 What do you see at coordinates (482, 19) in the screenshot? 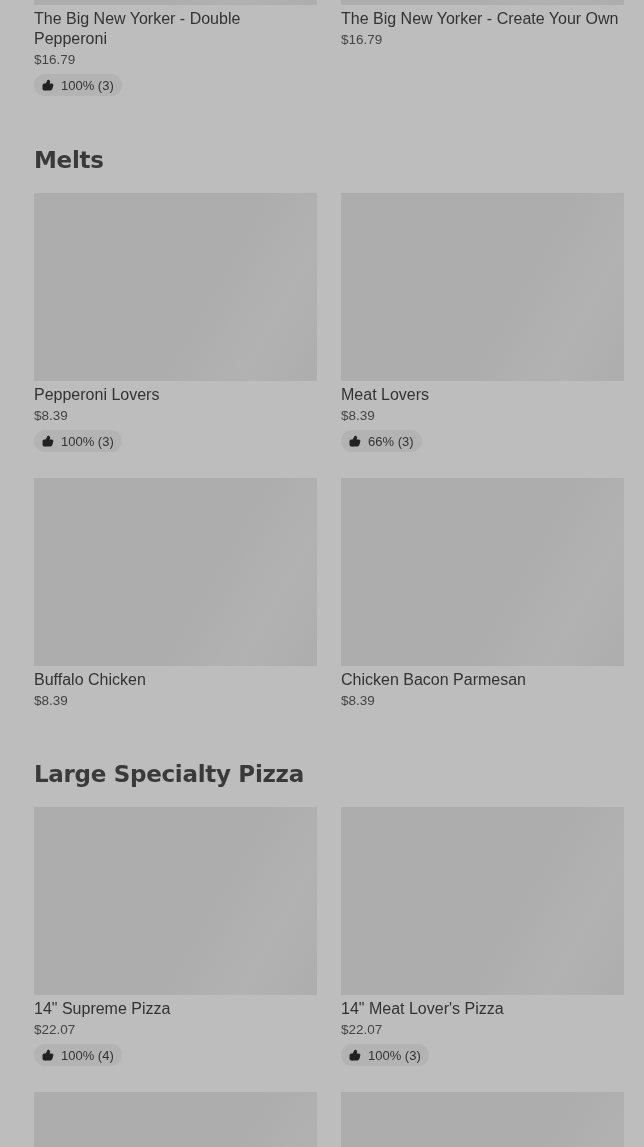
I see `item-title: The Big New Yorker - Create Your Own` at bounding box center [482, 19].